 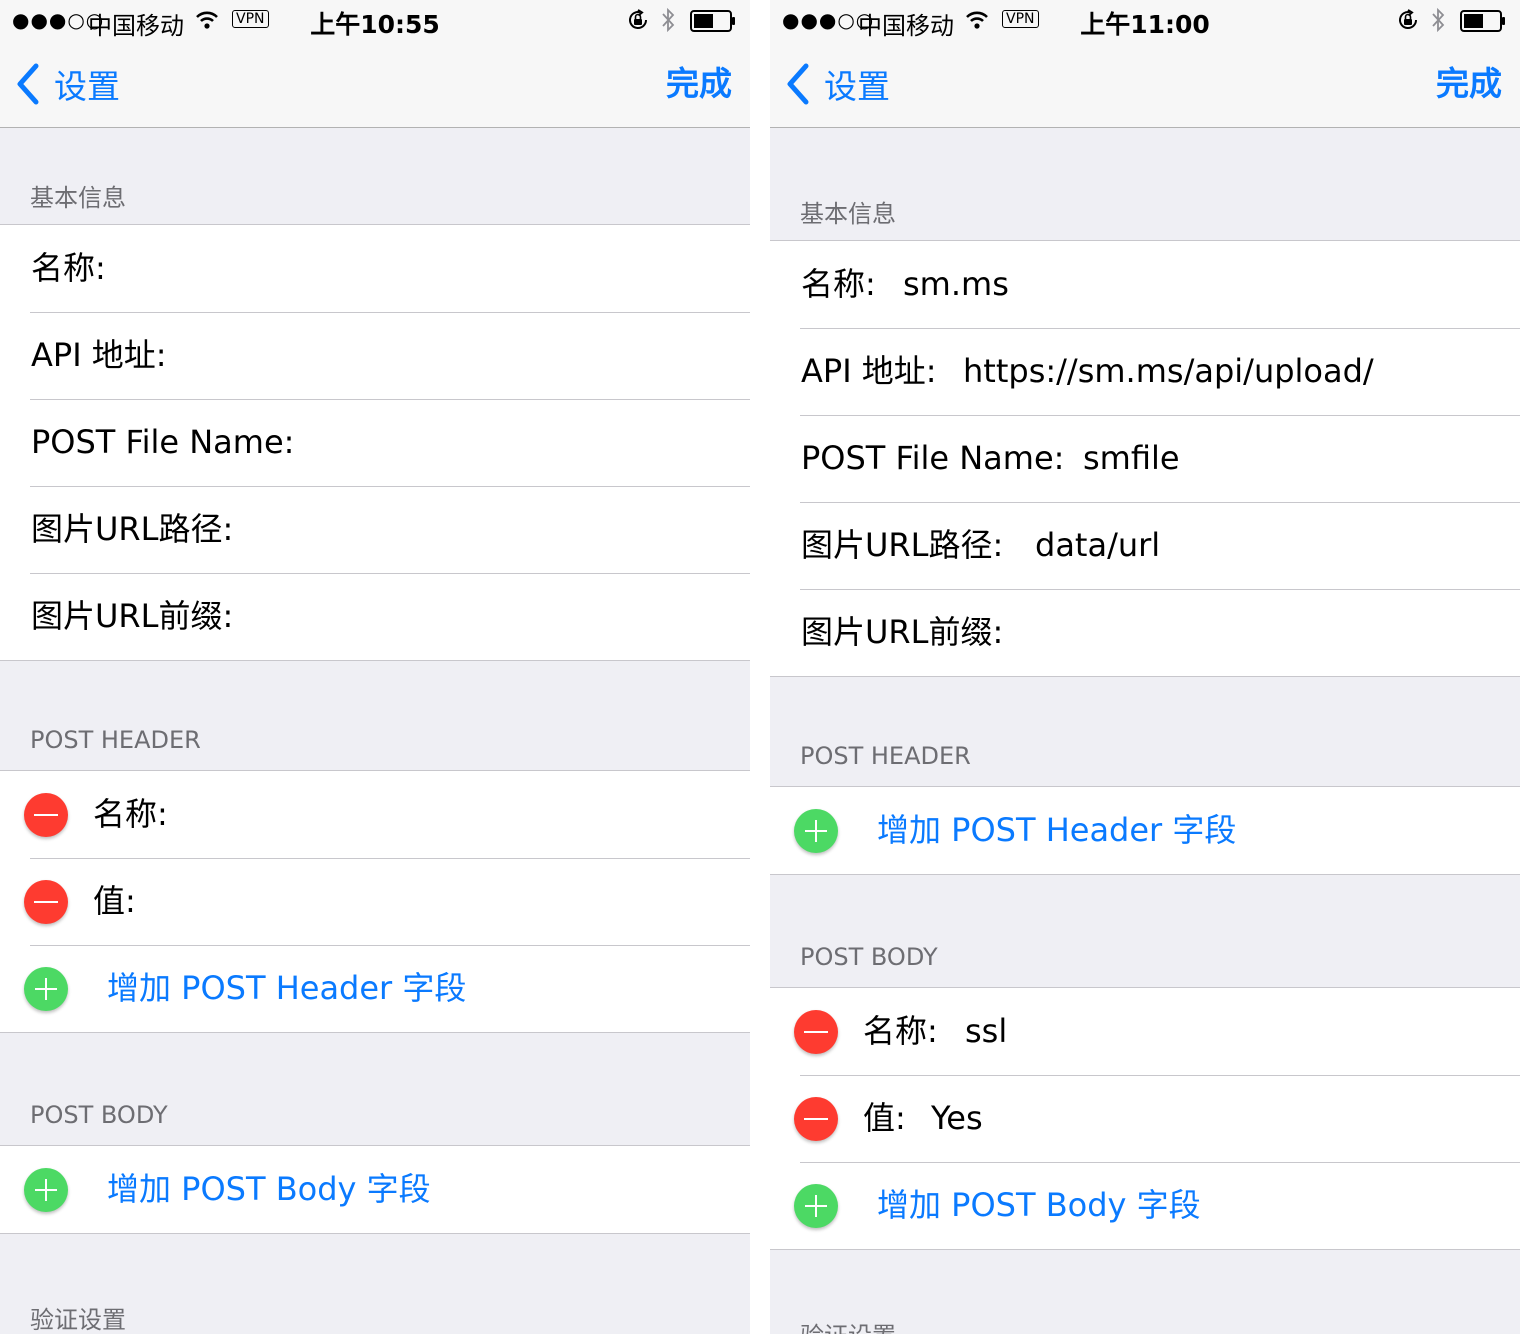 I want to click on row-value: ssl, so click(x=986, y=1031).